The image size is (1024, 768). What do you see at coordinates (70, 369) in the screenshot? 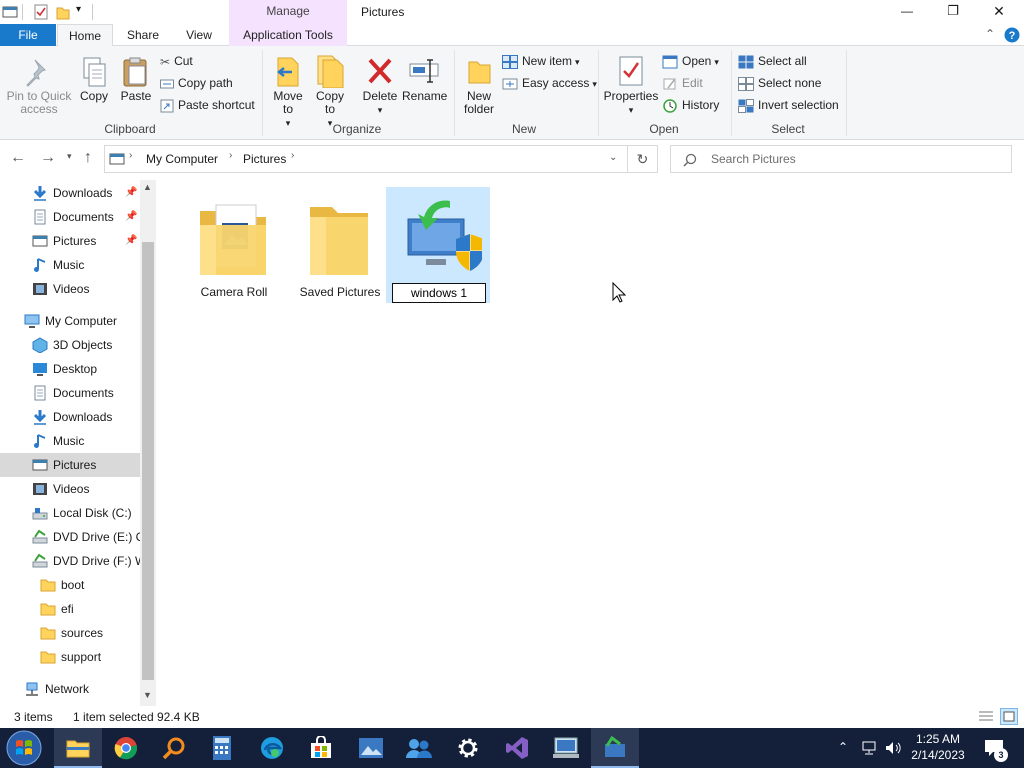
I see `sidebar-item-desktop: Desktop` at bounding box center [70, 369].